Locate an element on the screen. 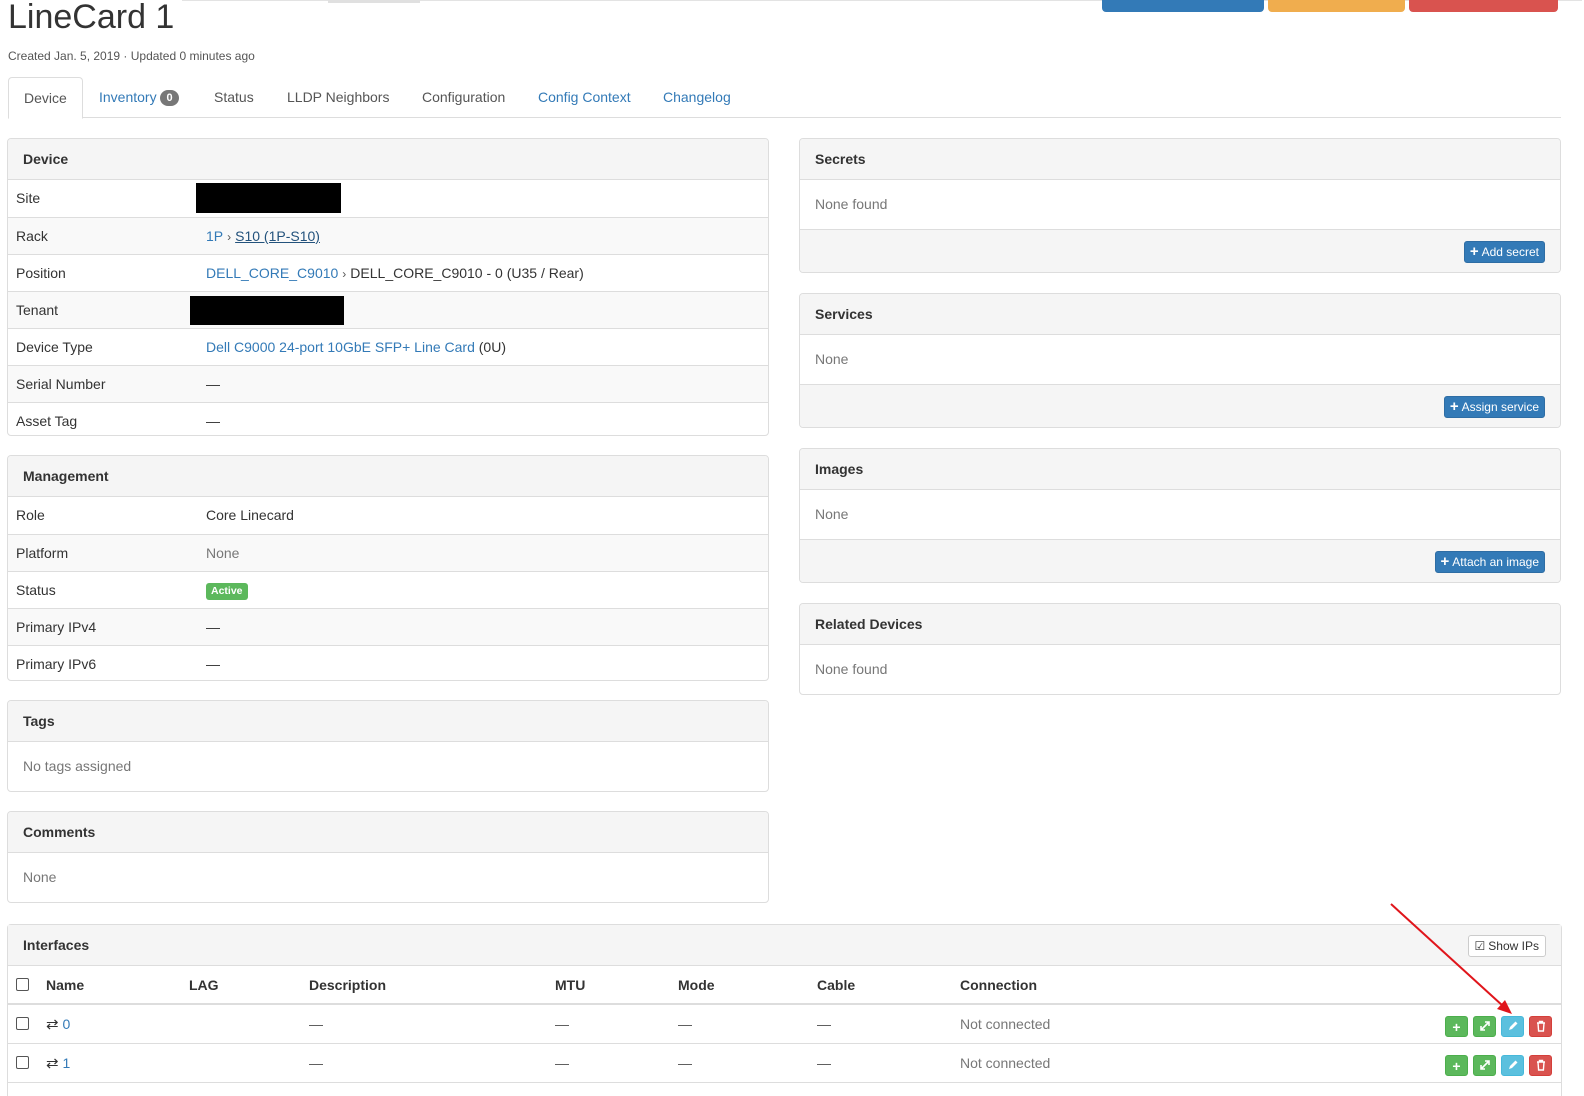 This screenshot has height=1096, width=1584. status-value: Active is located at coordinates (227, 590).